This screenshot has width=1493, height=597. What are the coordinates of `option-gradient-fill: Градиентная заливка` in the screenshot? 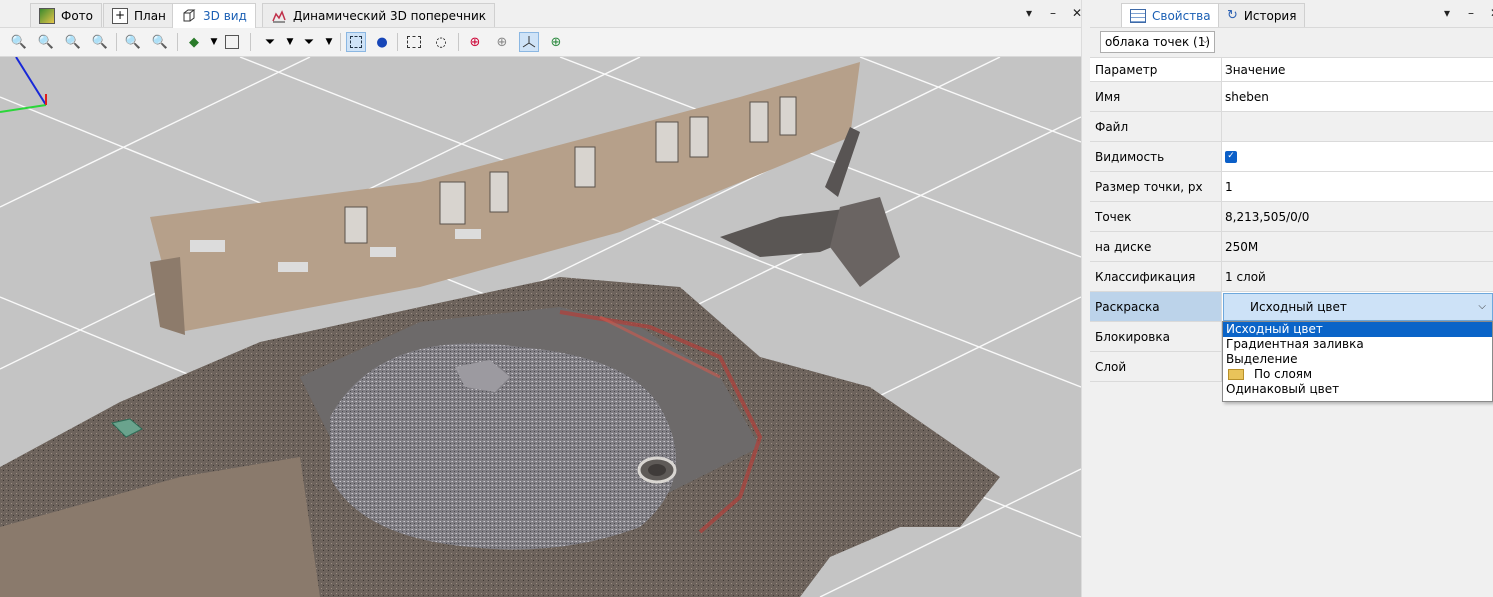 It's located at (1357, 344).